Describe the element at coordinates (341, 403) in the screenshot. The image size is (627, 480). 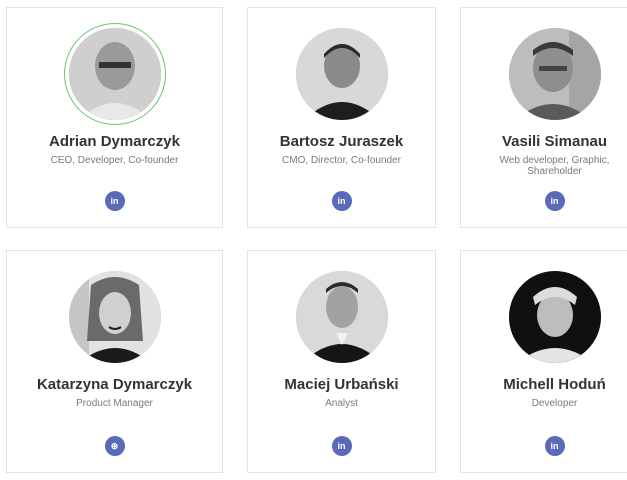
I see `member-role: Analyst` at that location.